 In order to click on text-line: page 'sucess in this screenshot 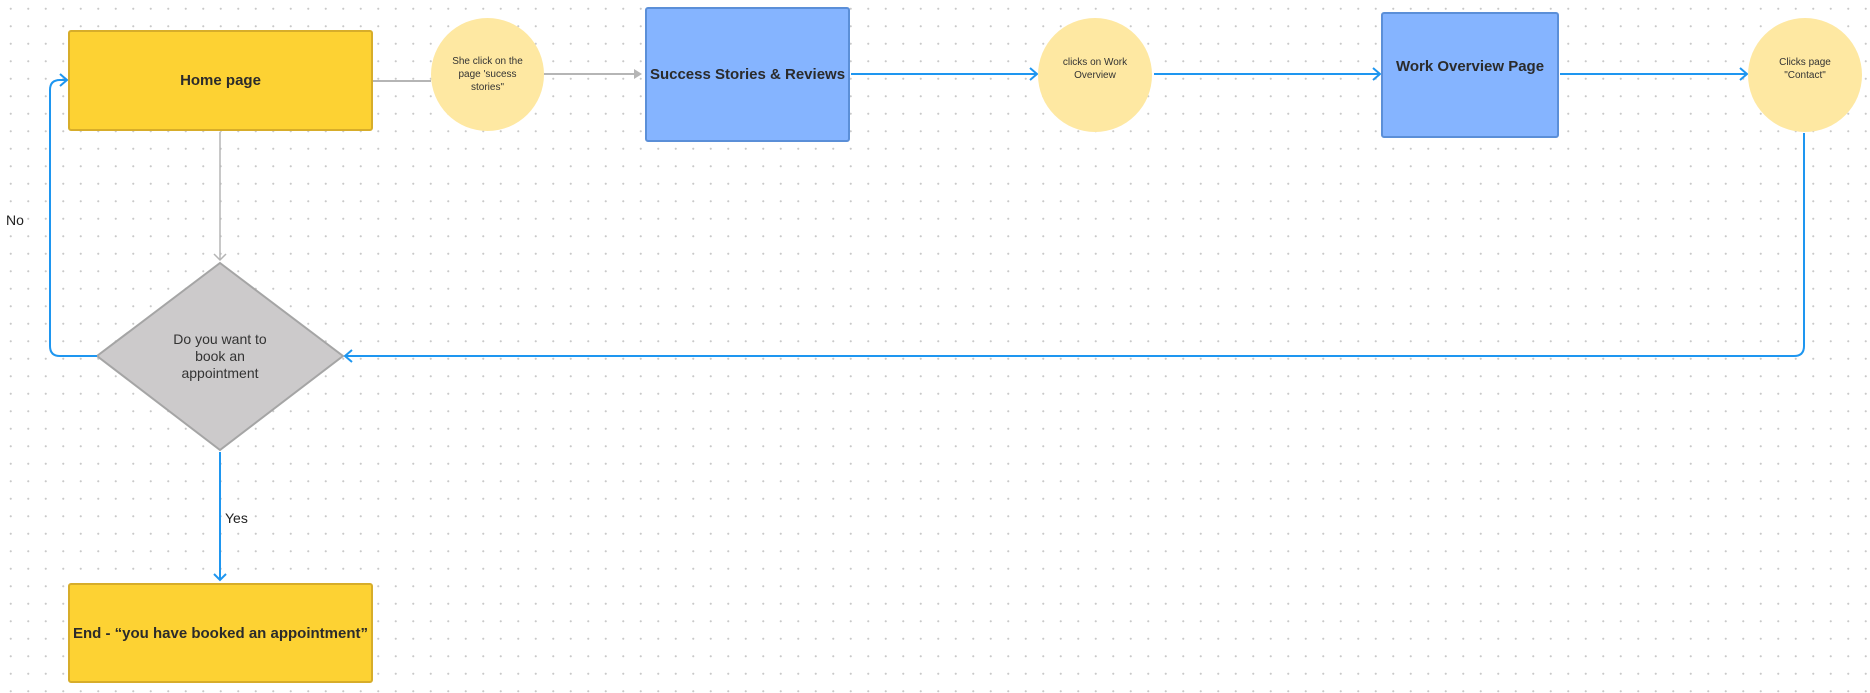, I will do `click(487, 74)`.